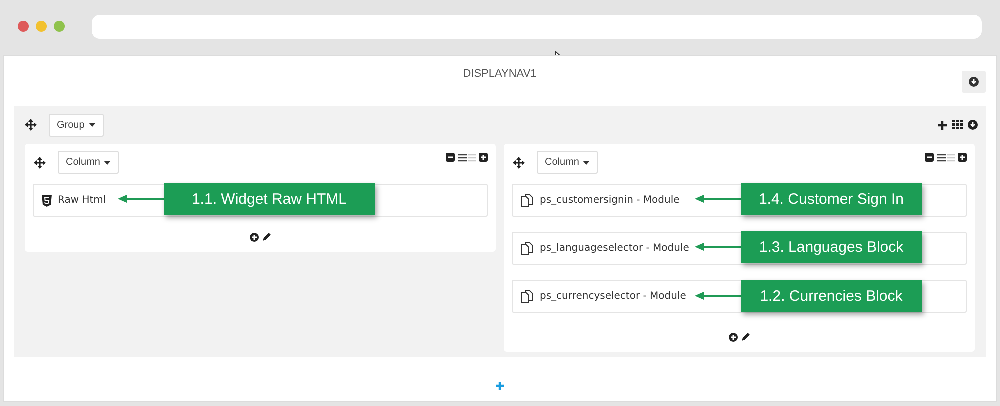 The height and width of the screenshot is (406, 1000). I want to click on widget-label: ps_languageselector - Module, so click(615, 248).